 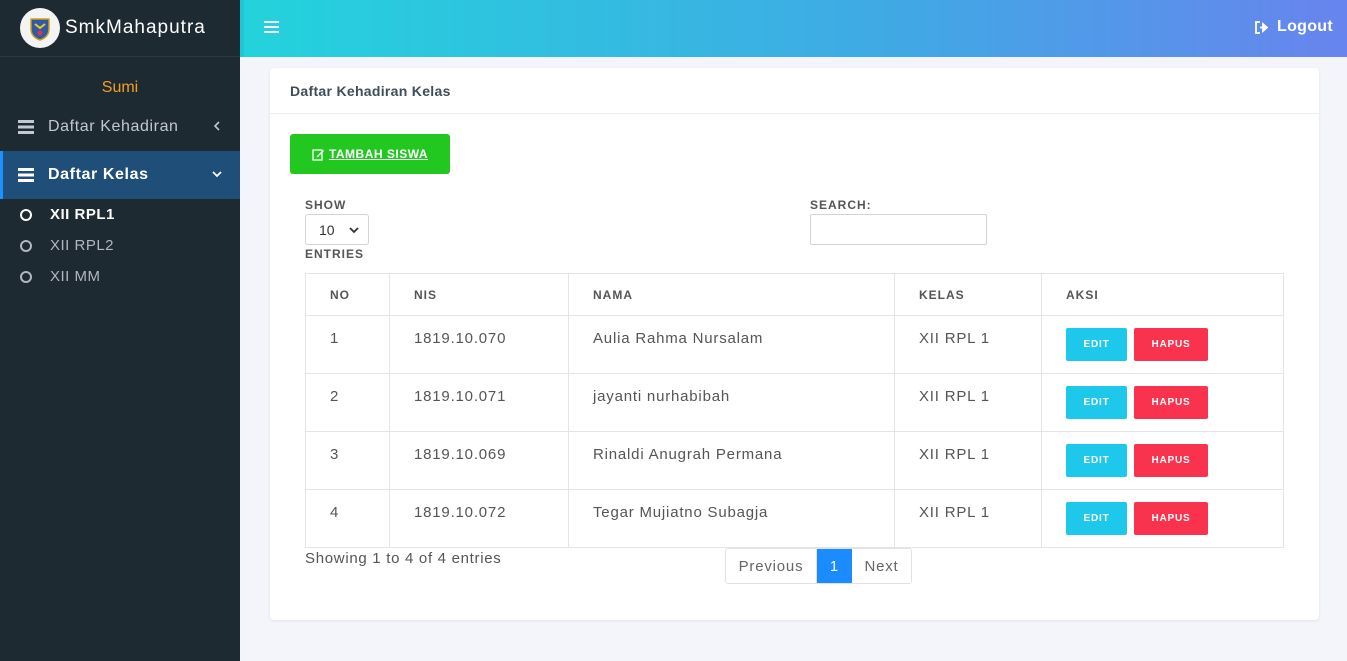 What do you see at coordinates (272, 27) in the screenshot?
I see `hamburger-icon` at bounding box center [272, 27].